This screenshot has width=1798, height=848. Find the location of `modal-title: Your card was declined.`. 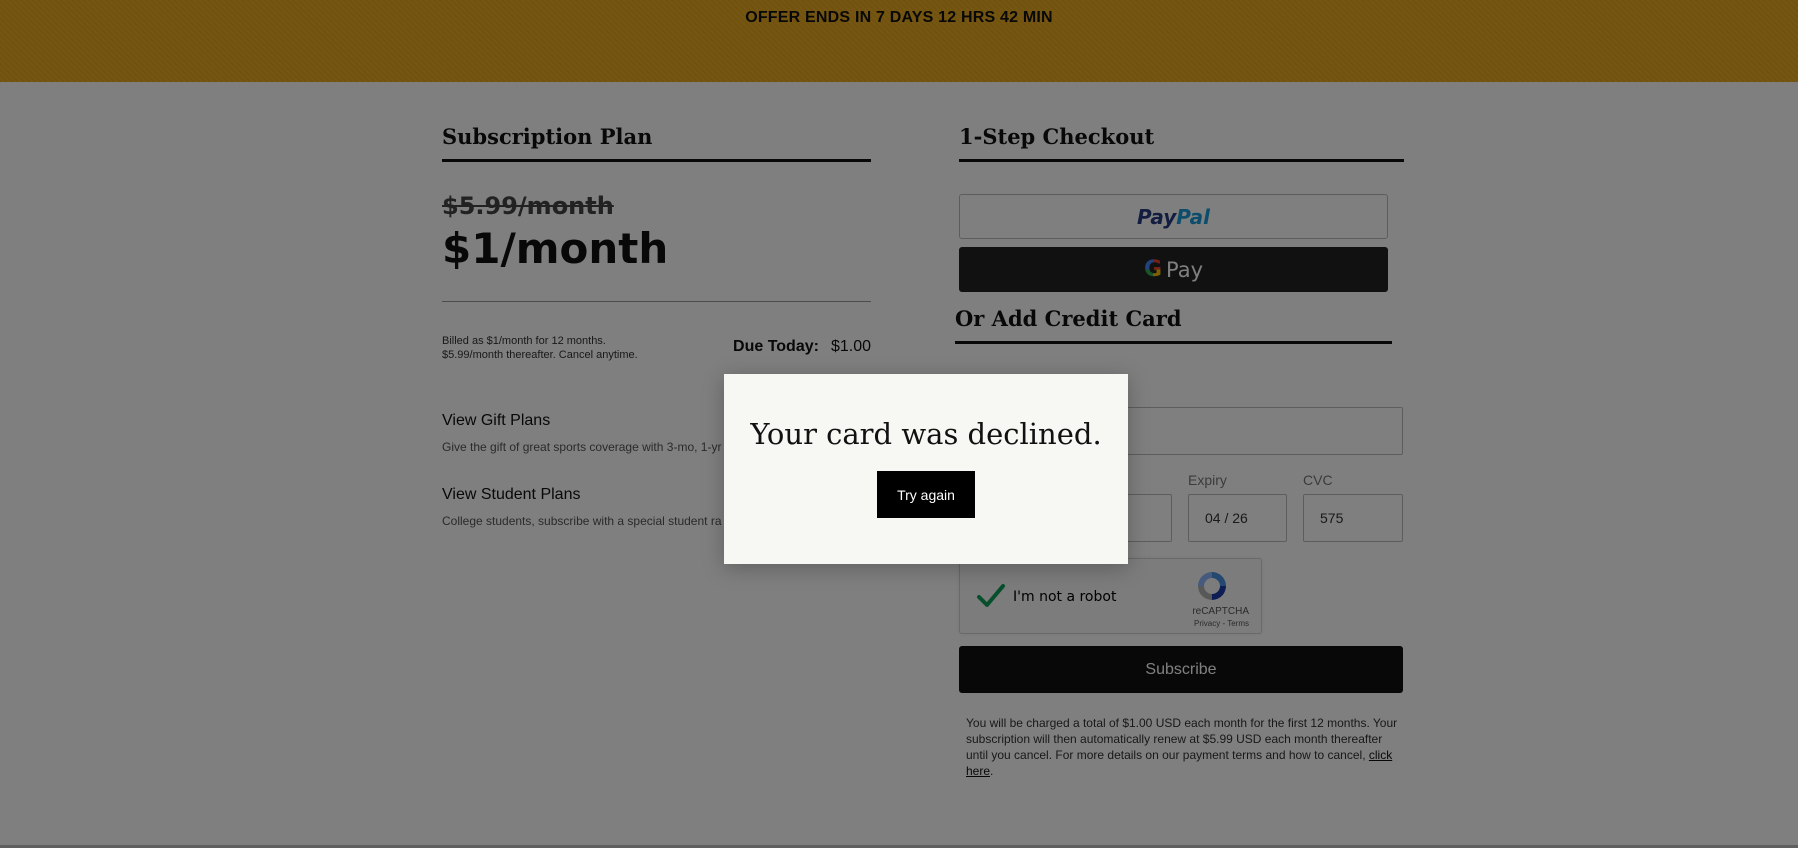

modal-title: Your card was declined. is located at coordinates (926, 434).